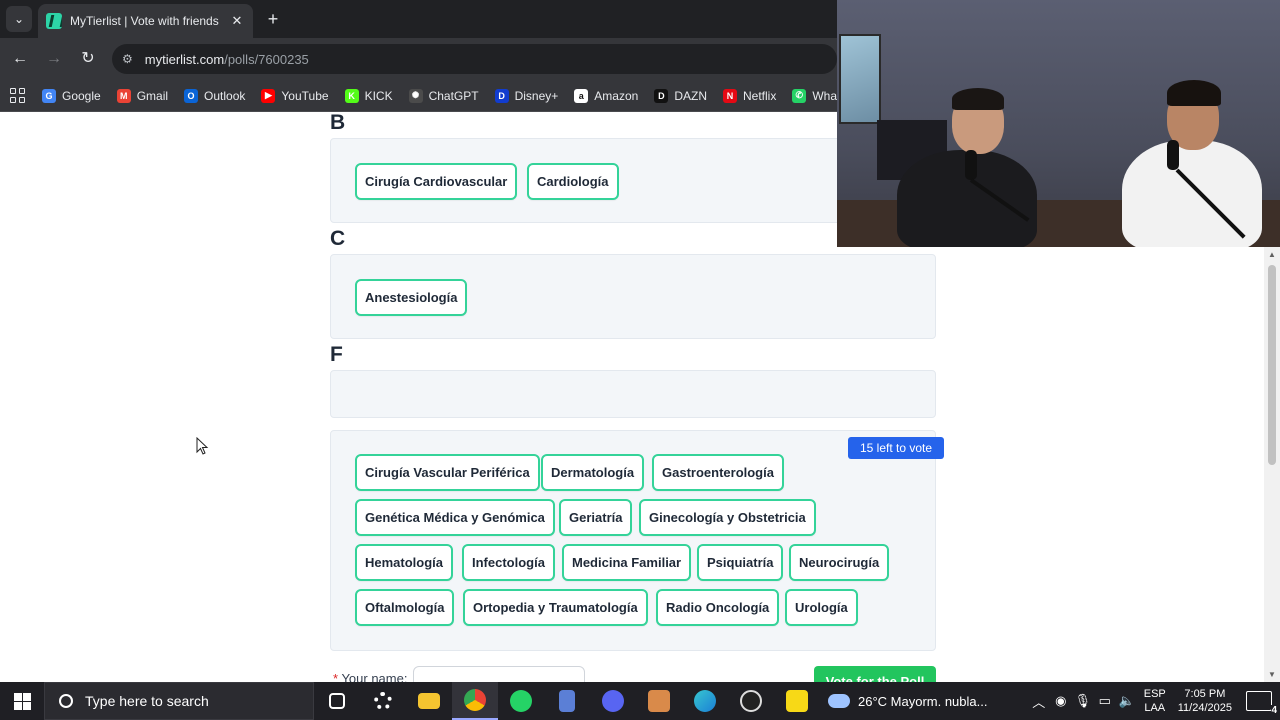 This screenshot has height=720, width=1280. What do you see at coordinates (659, 701) in the screenshot?
I see `app-avatar-icon` at bounding box center [659, 701].